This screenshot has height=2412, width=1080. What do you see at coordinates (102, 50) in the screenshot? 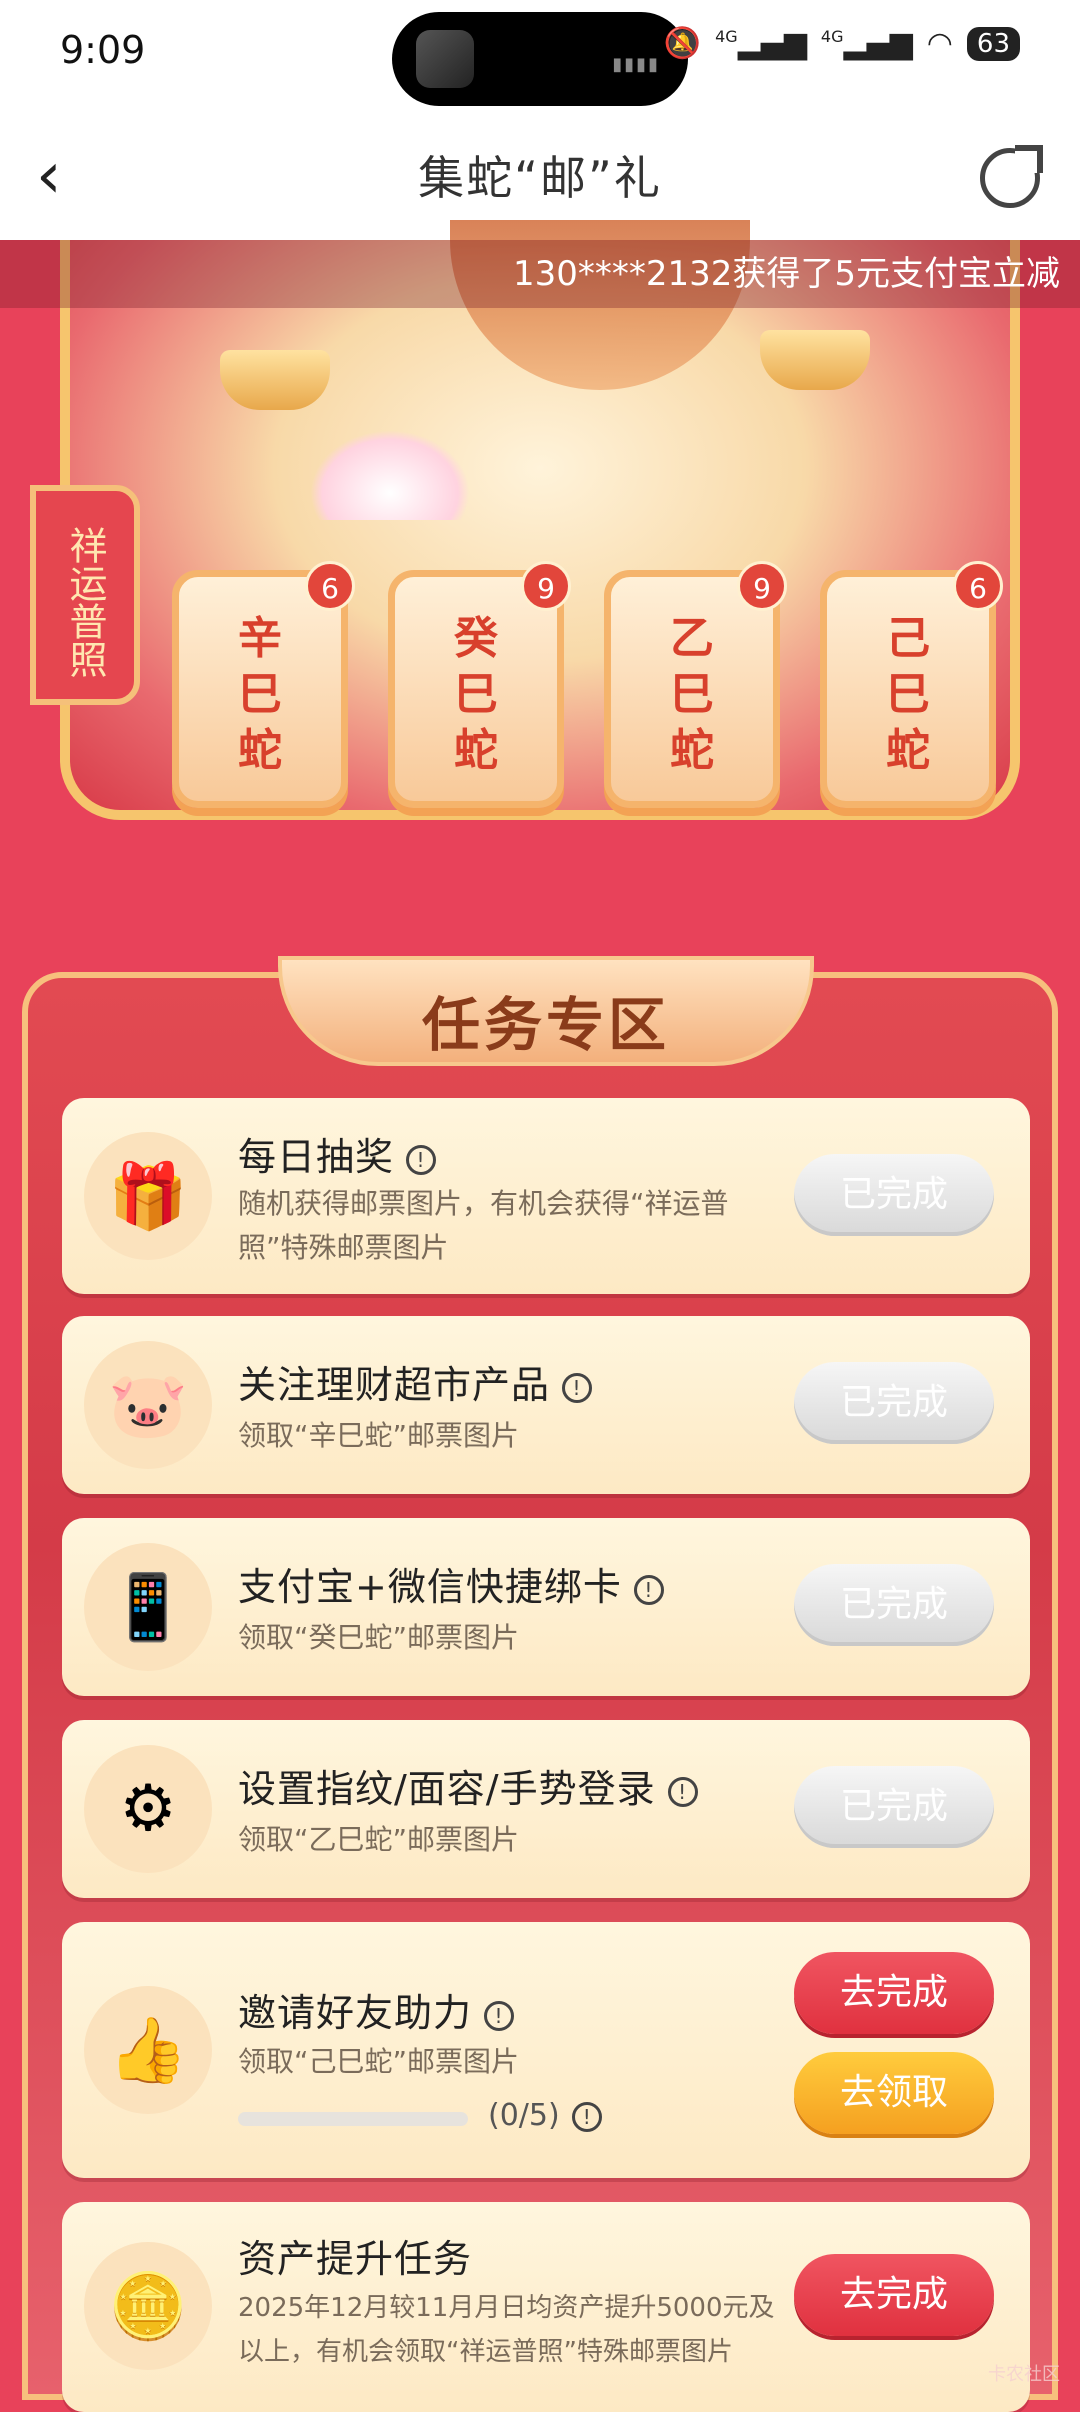
I see `status-time: 9:09` at bounding box center [102, 50].